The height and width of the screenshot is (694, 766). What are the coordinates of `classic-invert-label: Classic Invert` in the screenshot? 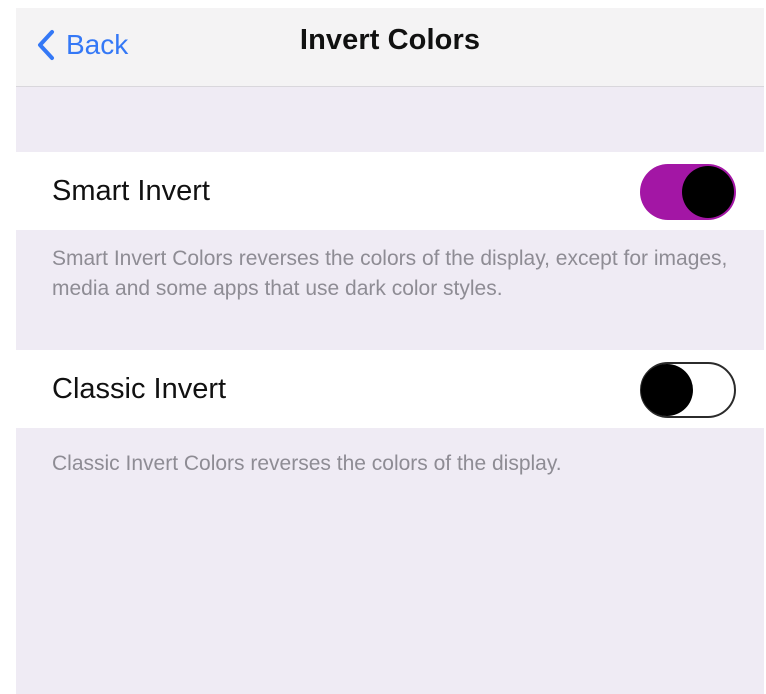 It's located at (139, 389).